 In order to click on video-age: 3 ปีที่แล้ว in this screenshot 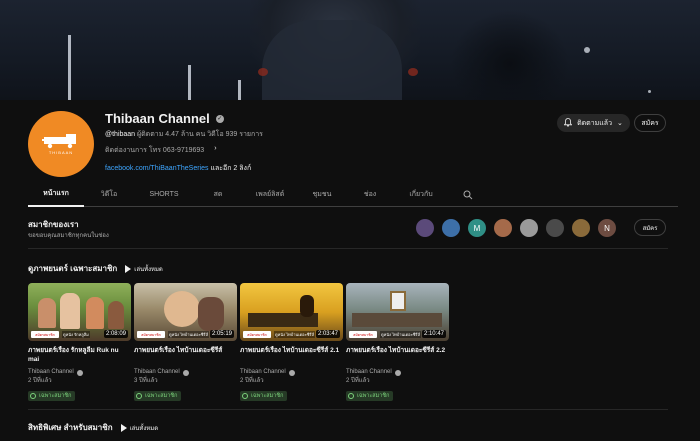, I will do `click(146, 381)`.